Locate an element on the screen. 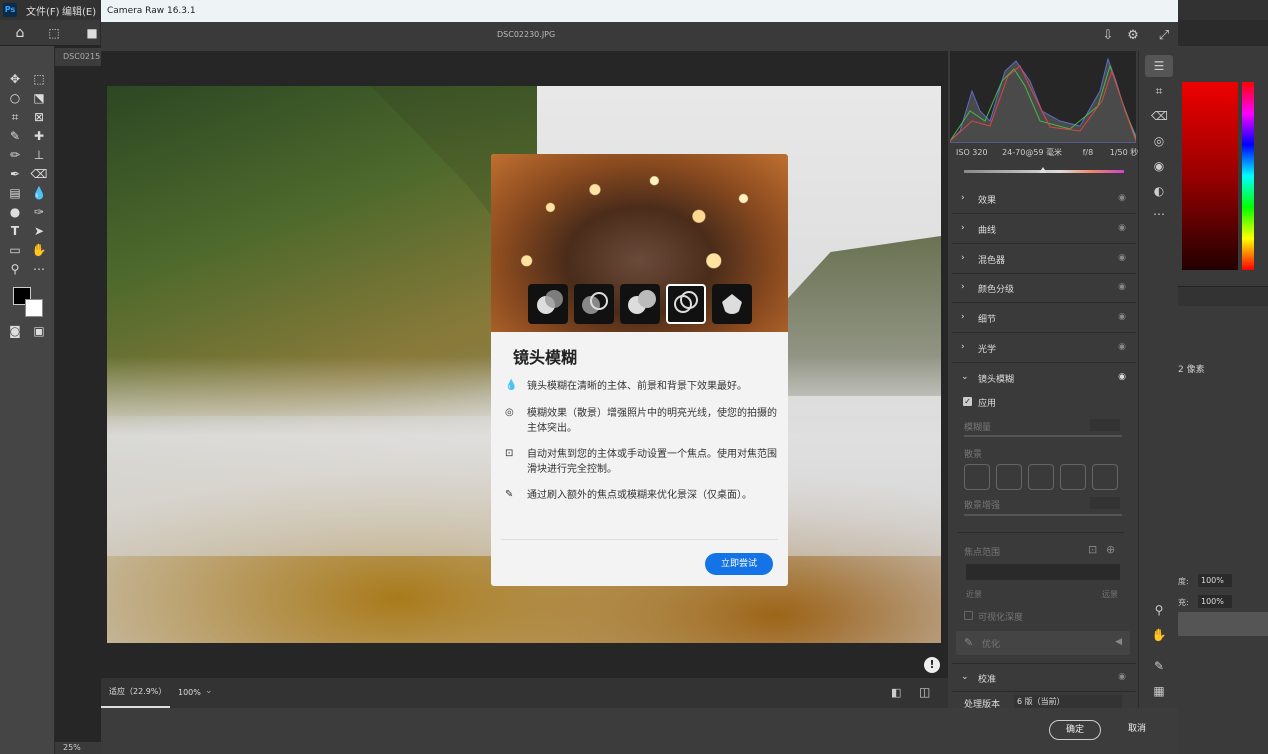  mask-icon: ◎ is located at coordinates (1159, 141).